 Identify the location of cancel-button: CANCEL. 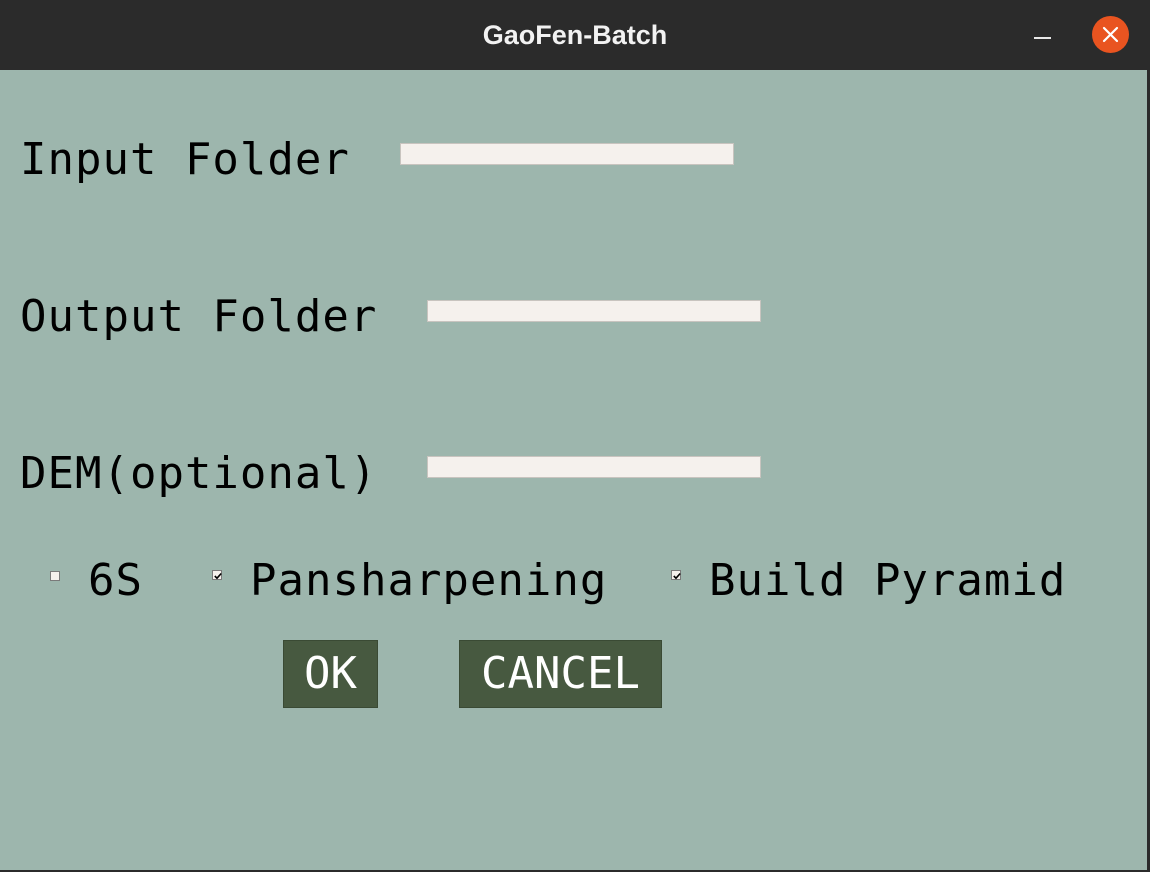
(560, 674).